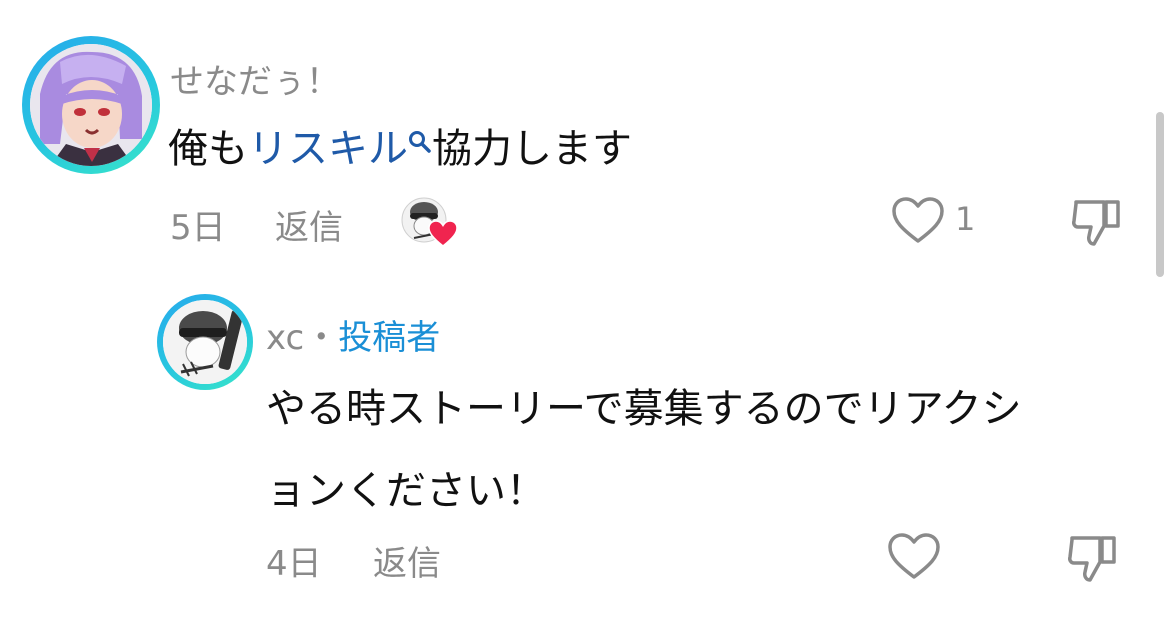 Image resolution: width=1170 pixels, height=630 pixels. I want to click on reply-age: 4日, so click(294, 564).